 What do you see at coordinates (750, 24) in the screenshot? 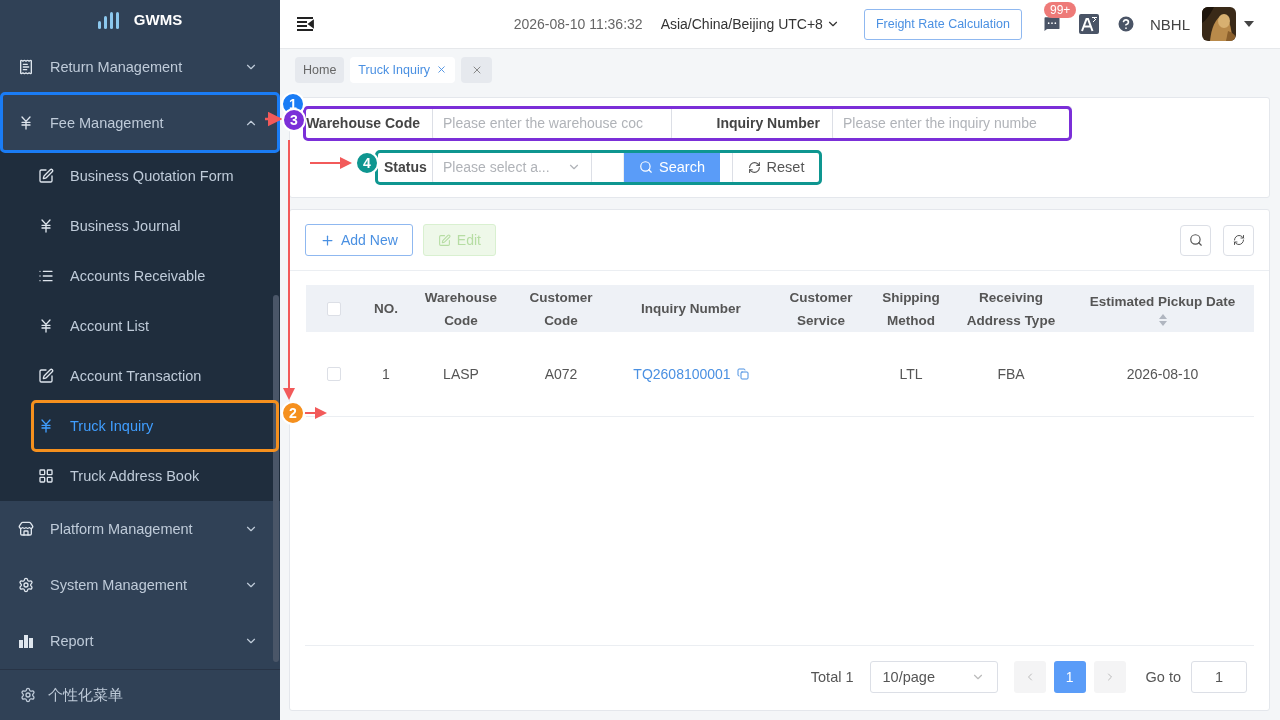
I see `timezone-dropdown: Asia/China/Beijing UTC+8` at bounding box center [750, 24].